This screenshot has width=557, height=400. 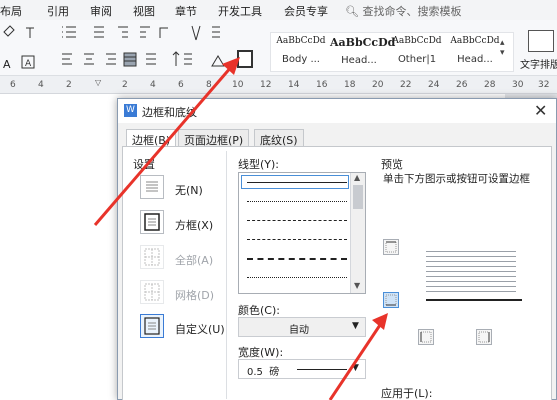 What do you see at coordinates (163, 145) in the screenshot?
I see `arrow-to-borders-button` at bounding box center [163, 145].